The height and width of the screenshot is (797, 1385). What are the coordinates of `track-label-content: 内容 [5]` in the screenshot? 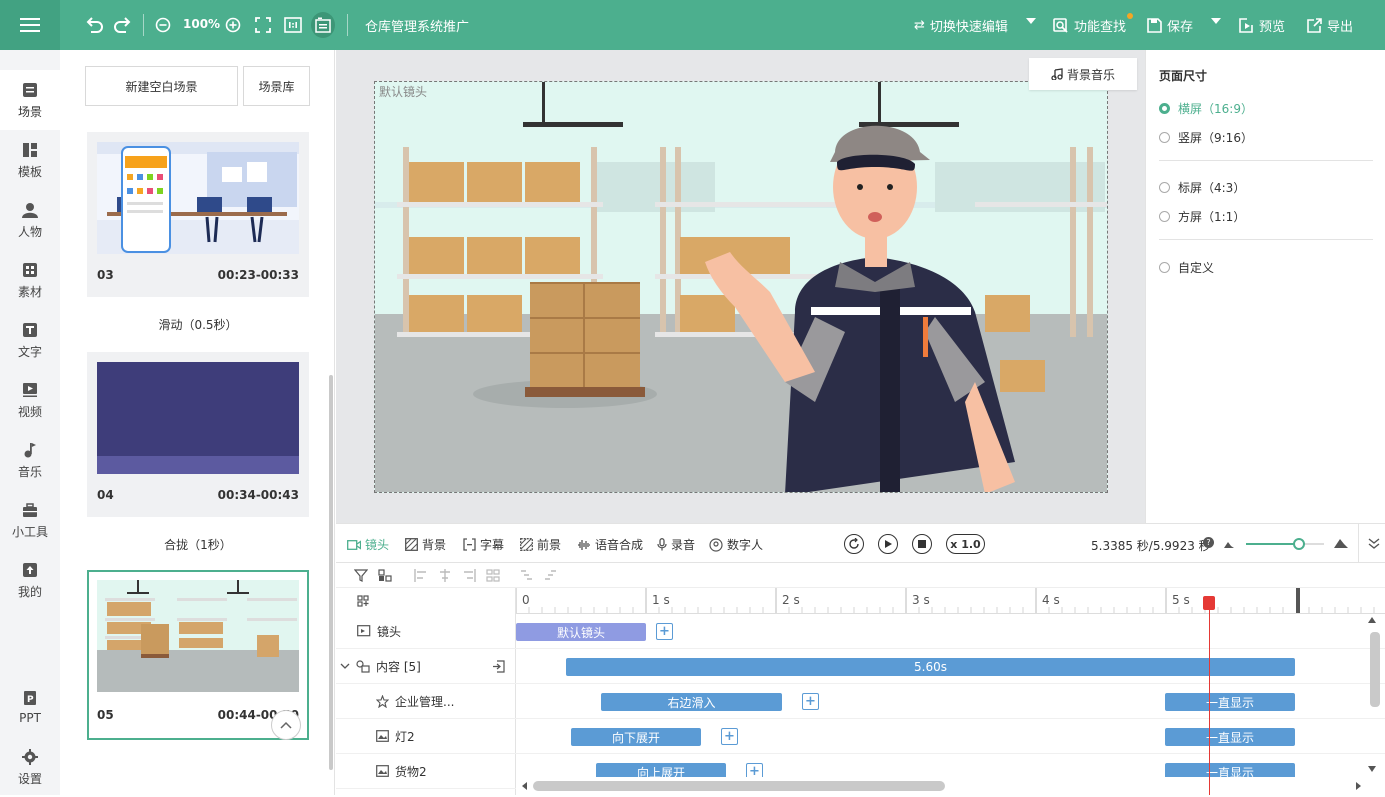 It's located at (426, 666).